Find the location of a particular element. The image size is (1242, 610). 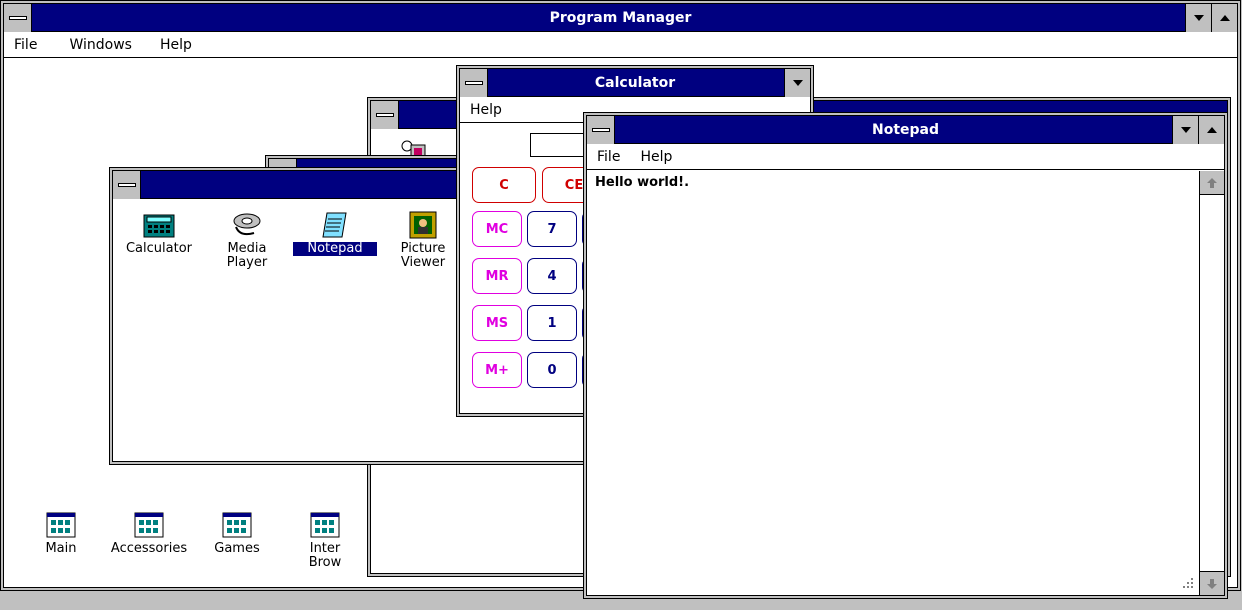

group-icon-label: Games is located at coordinates (237, 548).